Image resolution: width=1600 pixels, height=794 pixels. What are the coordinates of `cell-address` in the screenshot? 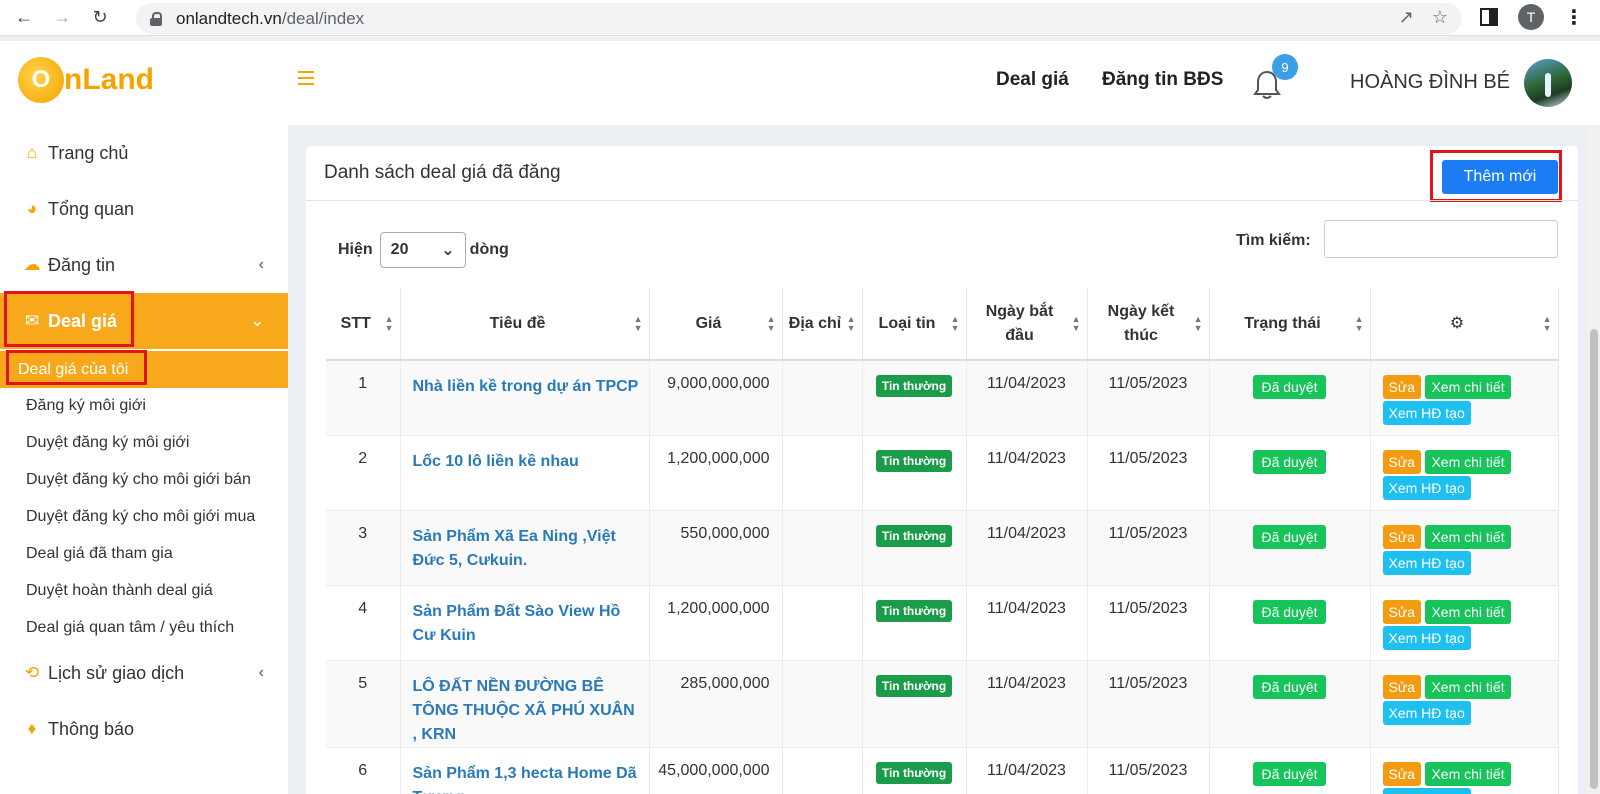 It's located at (822, 548).